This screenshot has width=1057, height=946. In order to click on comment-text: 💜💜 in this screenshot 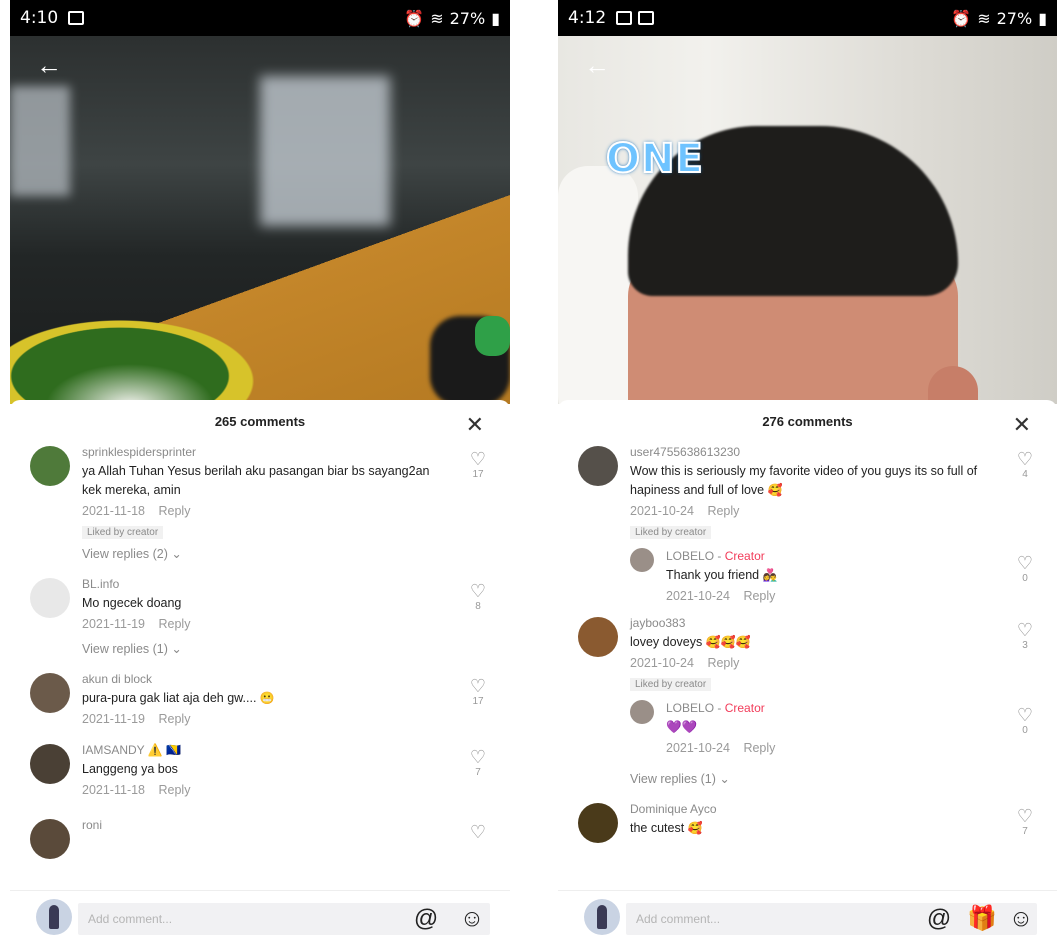, I will do `click(682, 727)`.